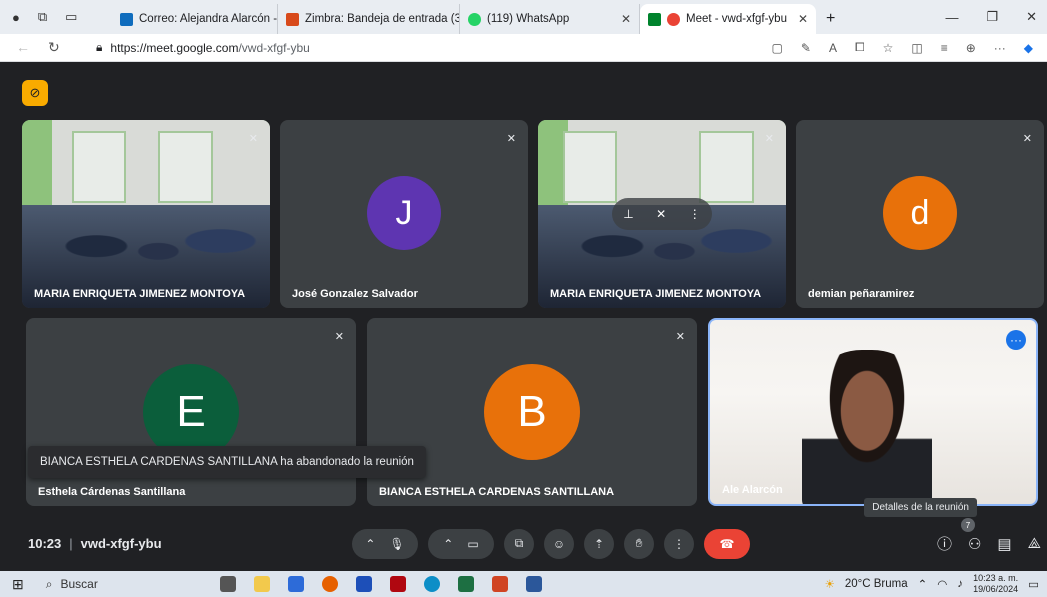 This screenshot has height=597, width=1047. I want to click on extensions-icon: ⧠, so click(860, 47).